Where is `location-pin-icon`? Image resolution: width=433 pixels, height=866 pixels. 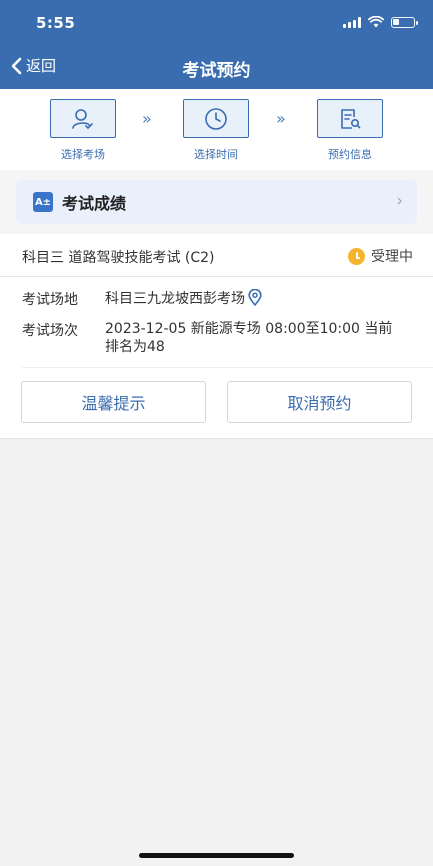 location-pin-icon is located at coordinates (255, 297).